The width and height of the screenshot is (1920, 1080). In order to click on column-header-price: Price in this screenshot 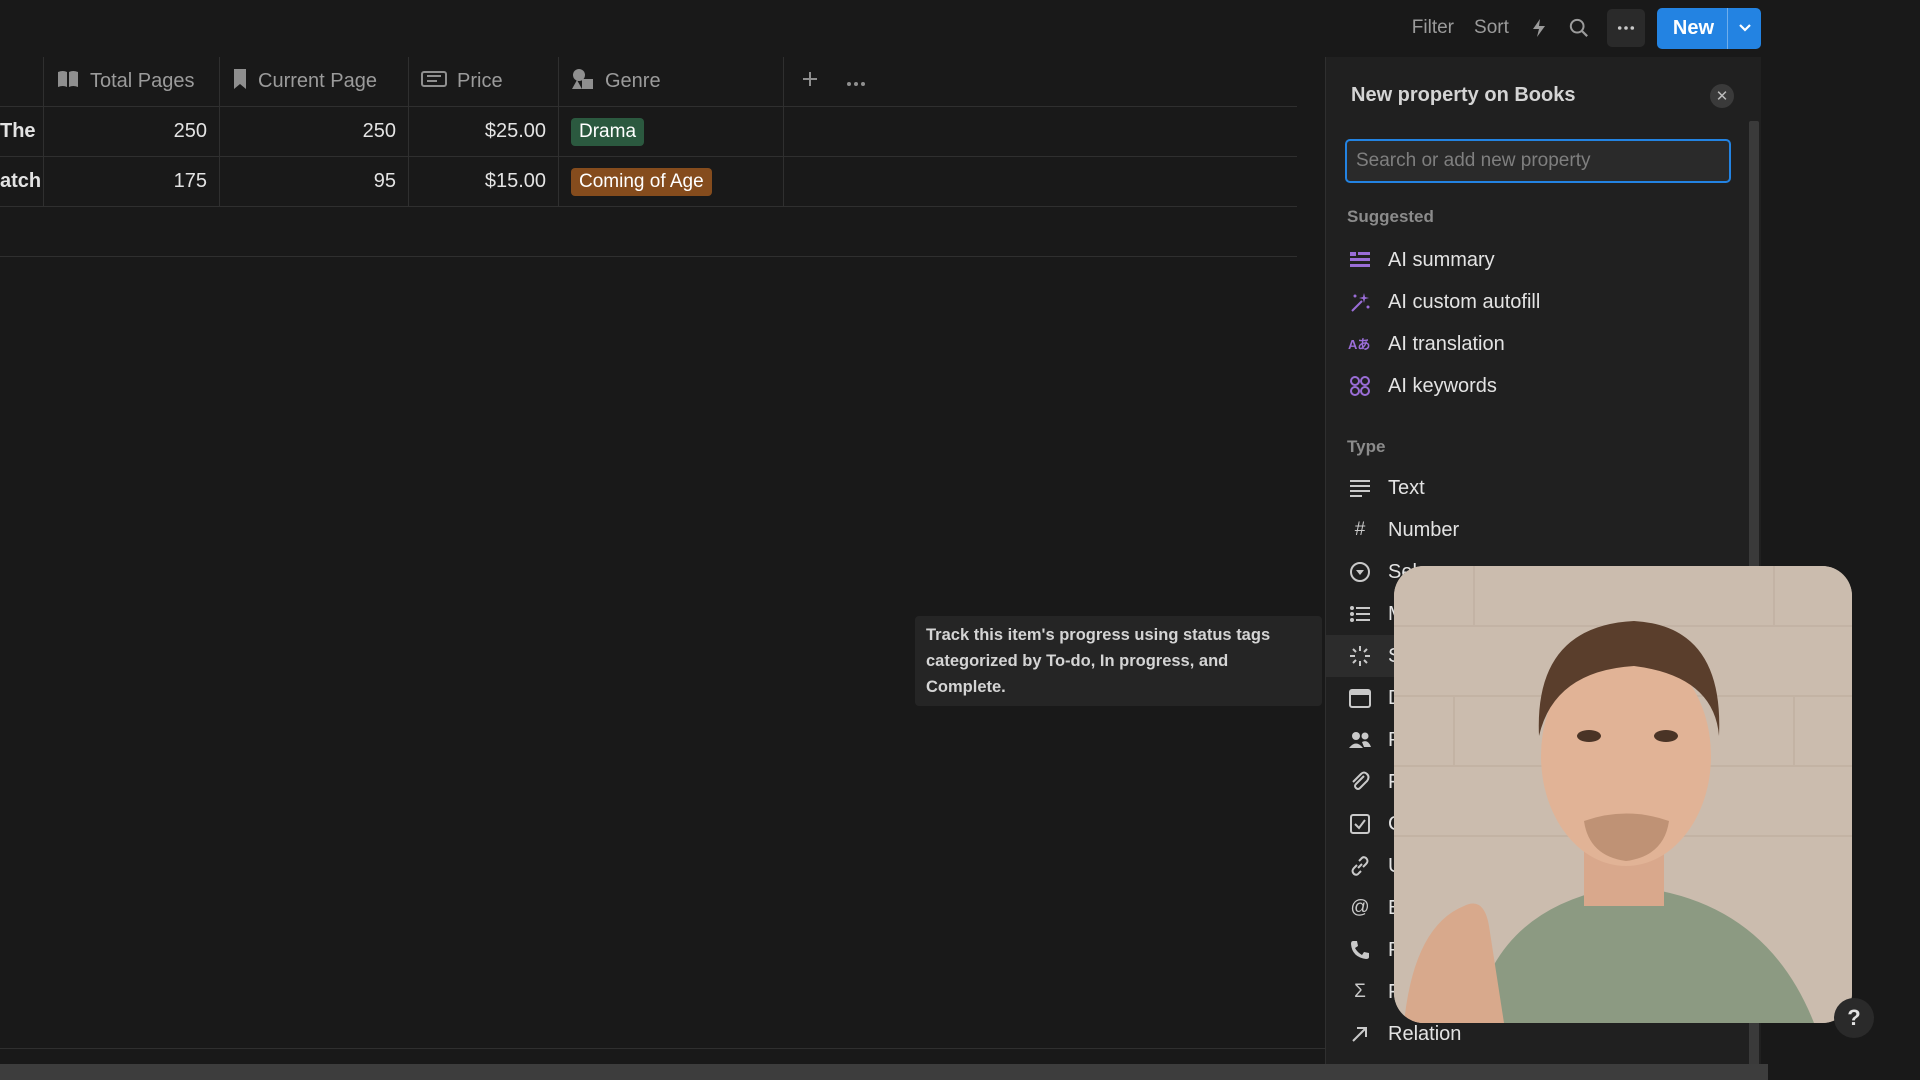, I will do `click(484, 81)`.